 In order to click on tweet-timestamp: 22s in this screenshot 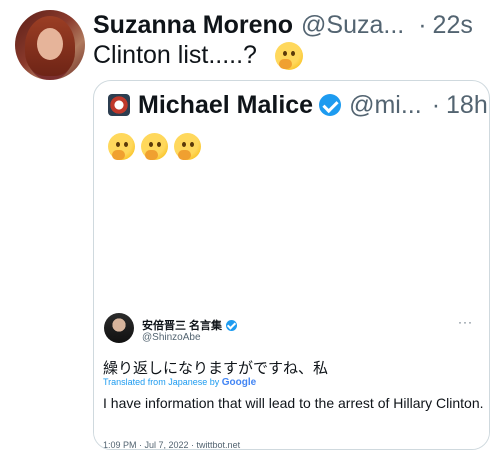, I will do `click(453, 25)`.